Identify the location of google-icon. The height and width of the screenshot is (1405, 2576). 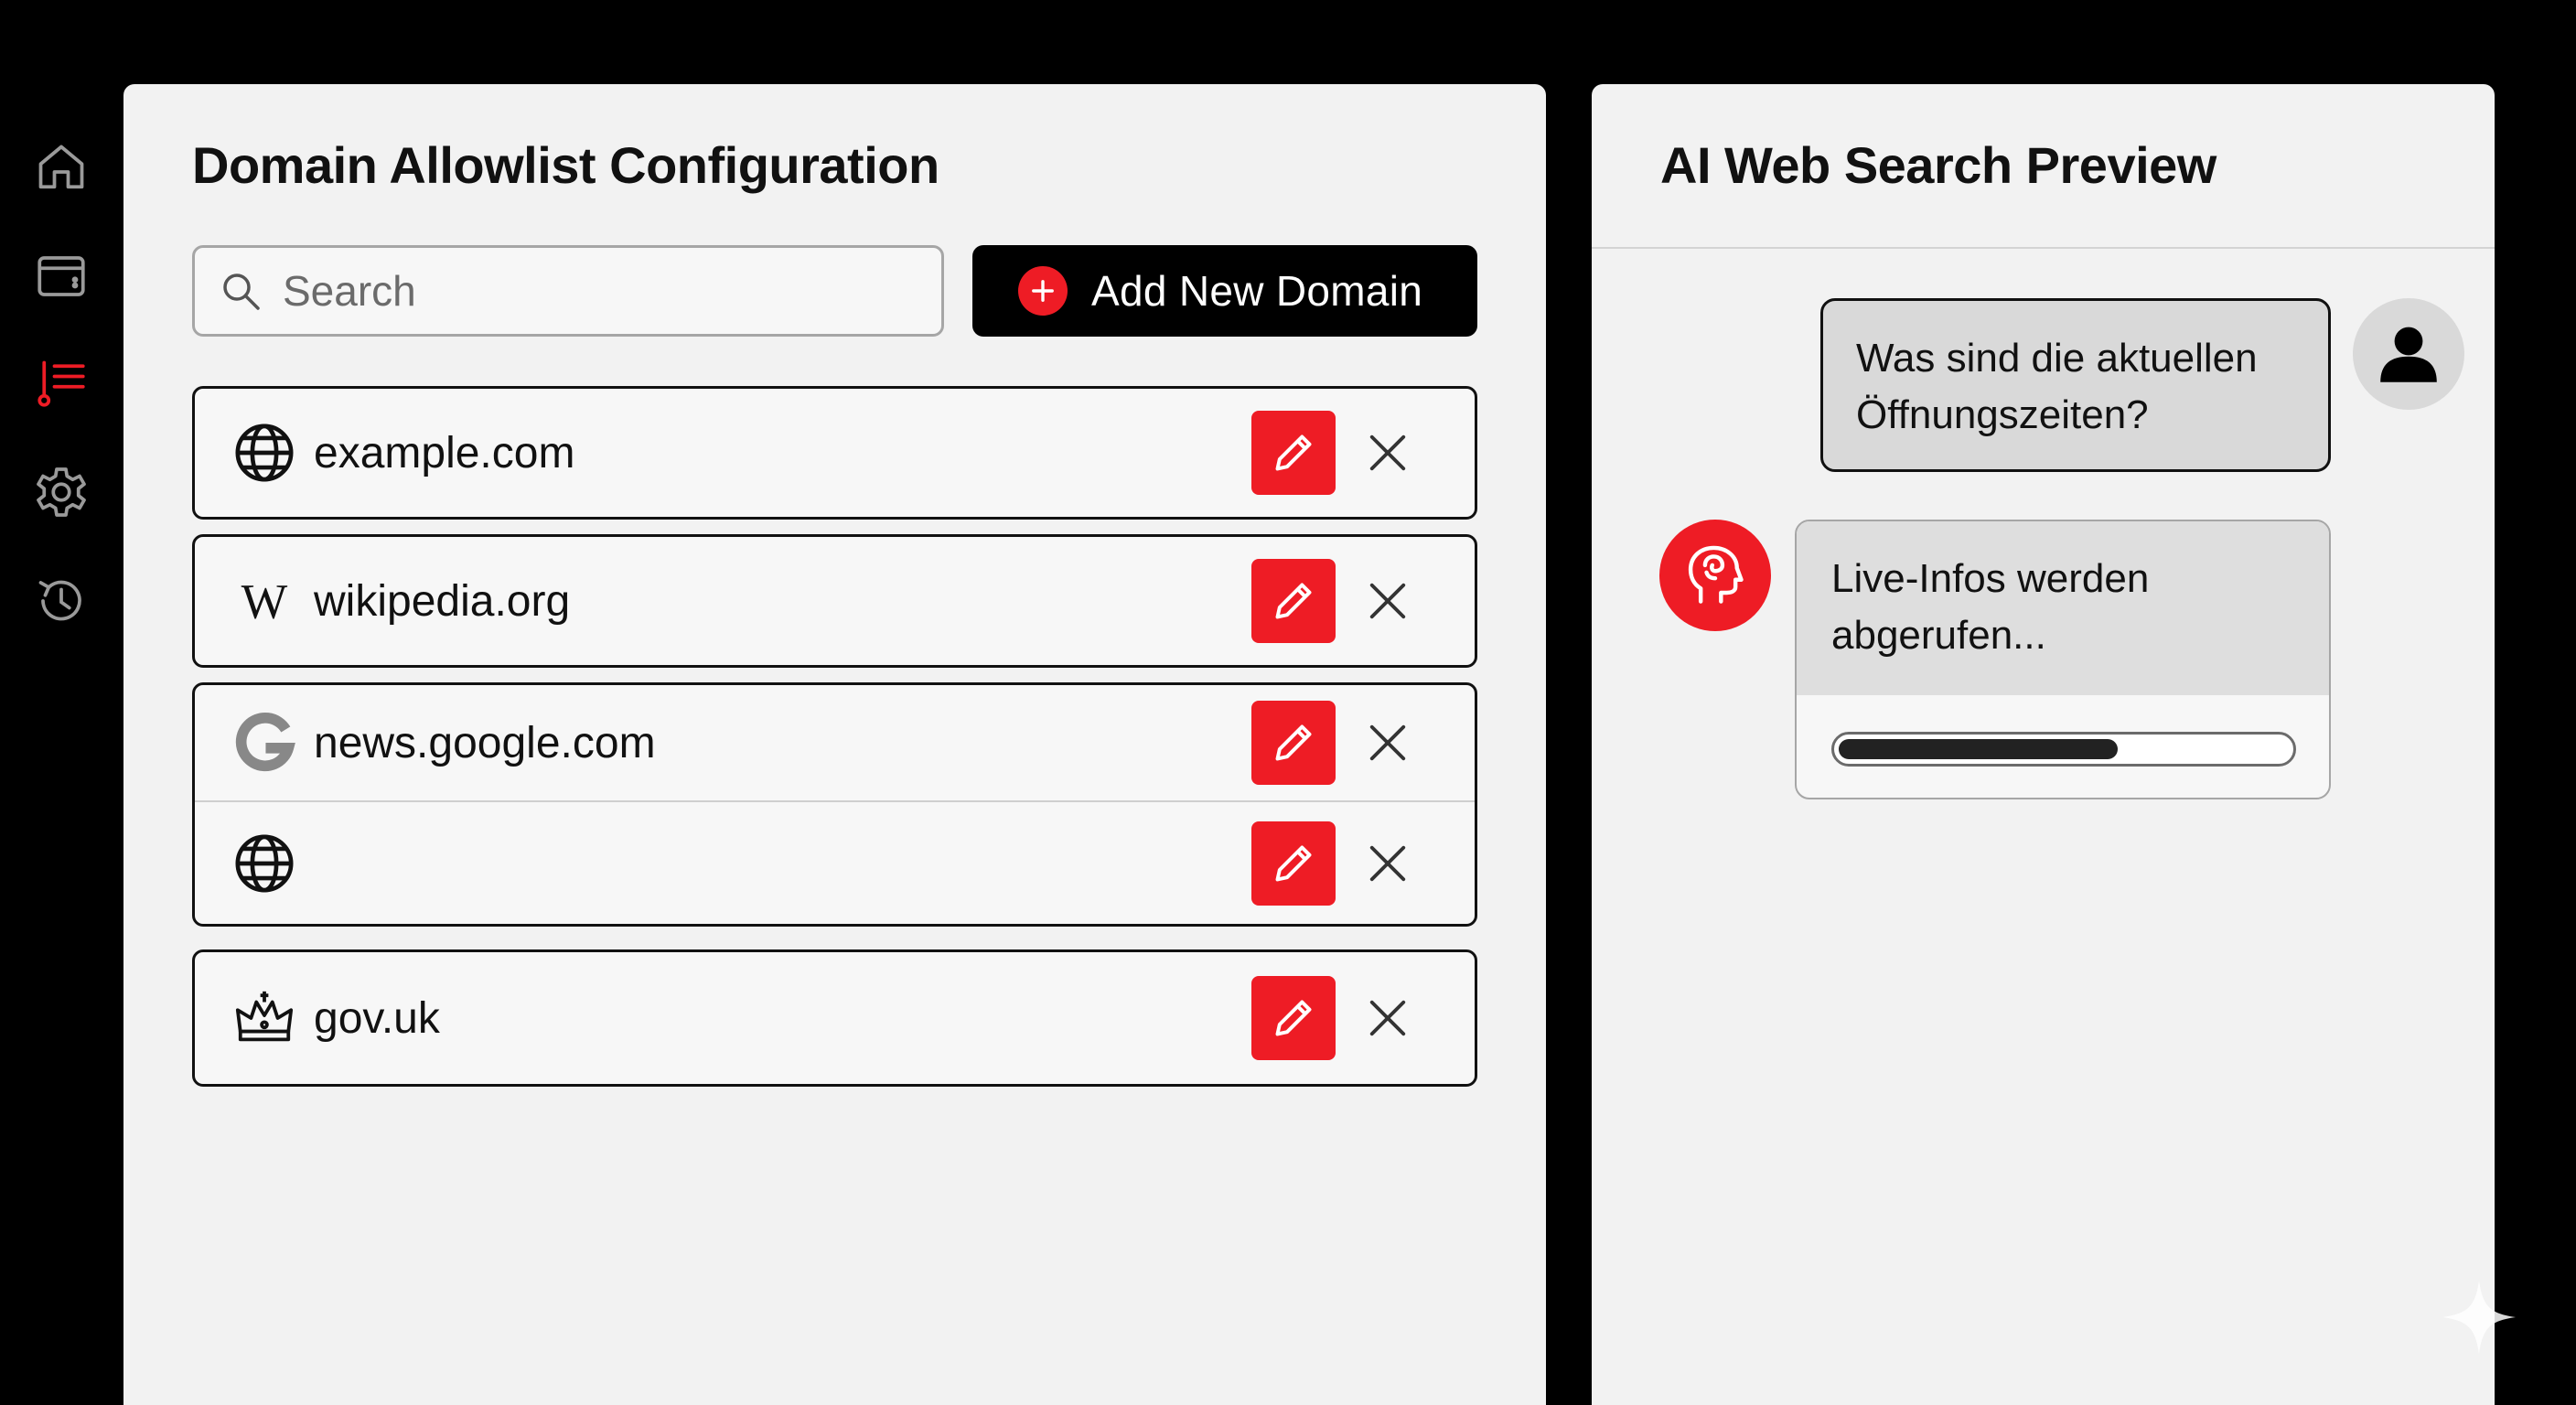
(264, 743).